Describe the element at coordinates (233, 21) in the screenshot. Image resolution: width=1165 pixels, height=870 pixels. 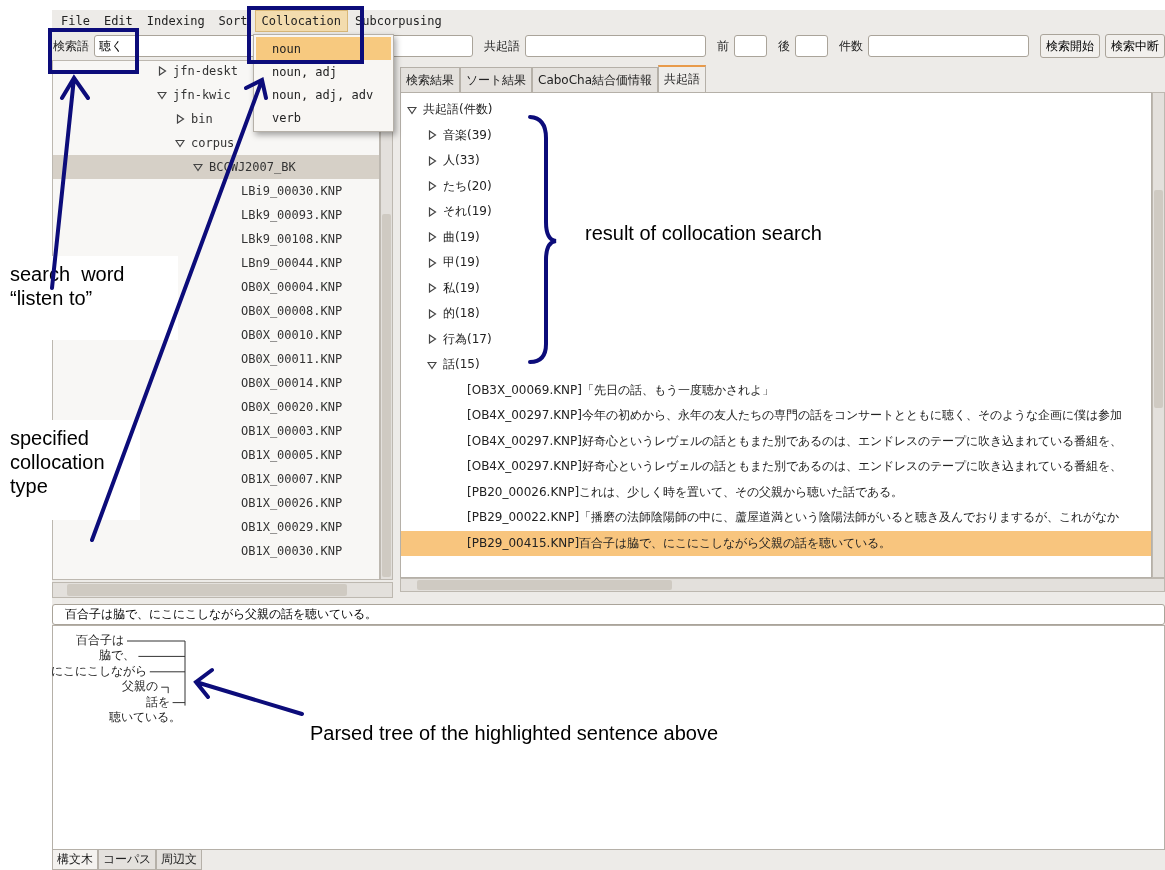
I see `menu-item: Sort` at that location.